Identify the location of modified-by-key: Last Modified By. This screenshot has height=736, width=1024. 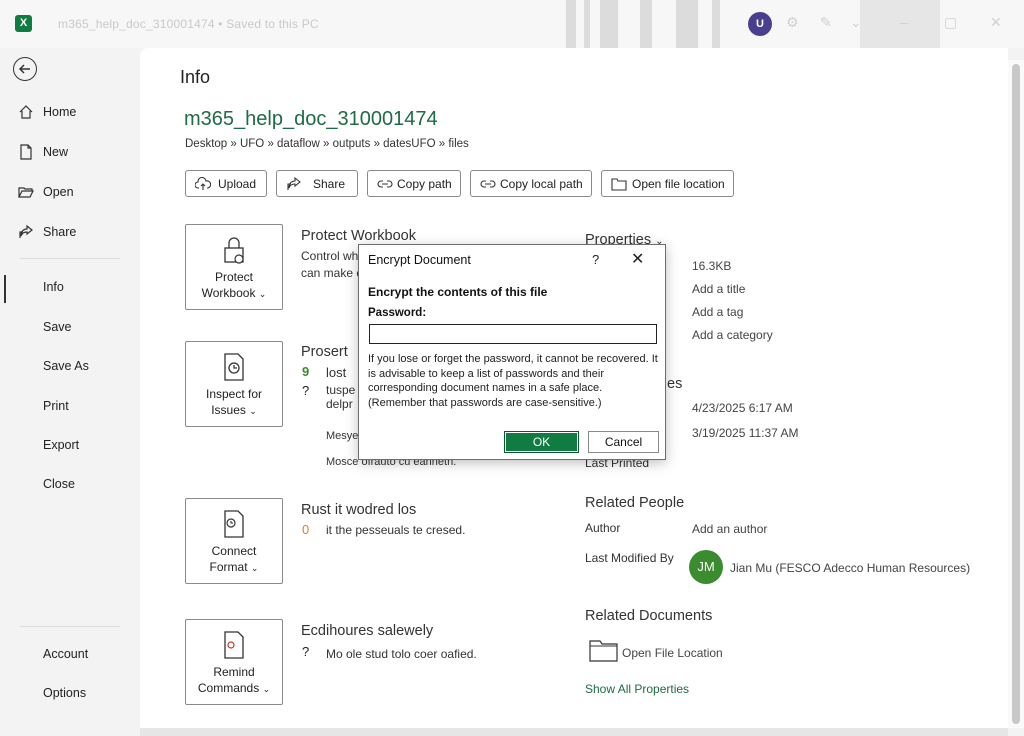
(629, 558).